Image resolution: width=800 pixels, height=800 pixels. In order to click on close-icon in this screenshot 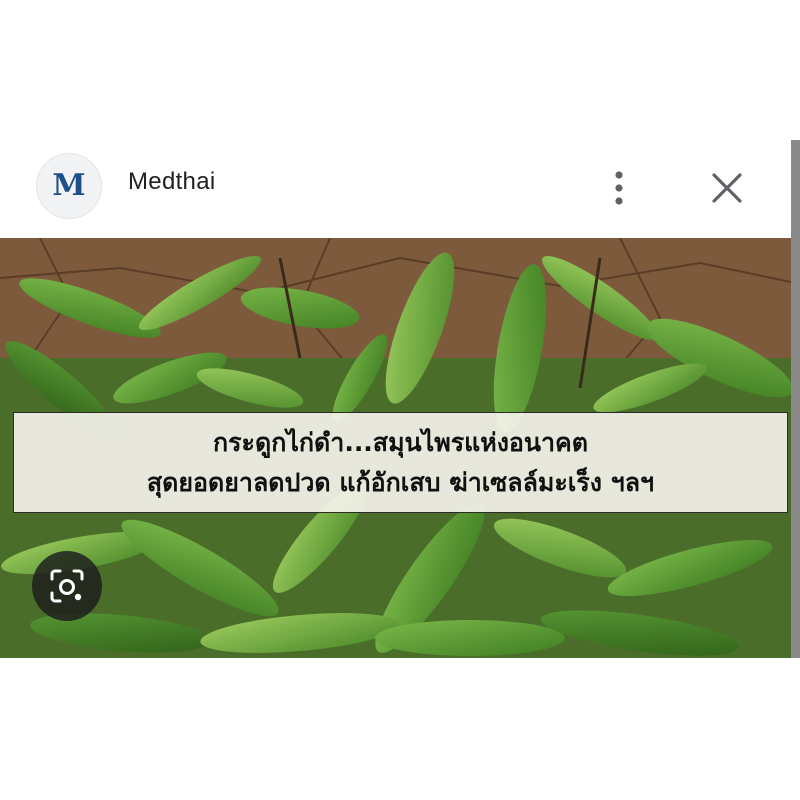, I will do `click(727, 188)`.